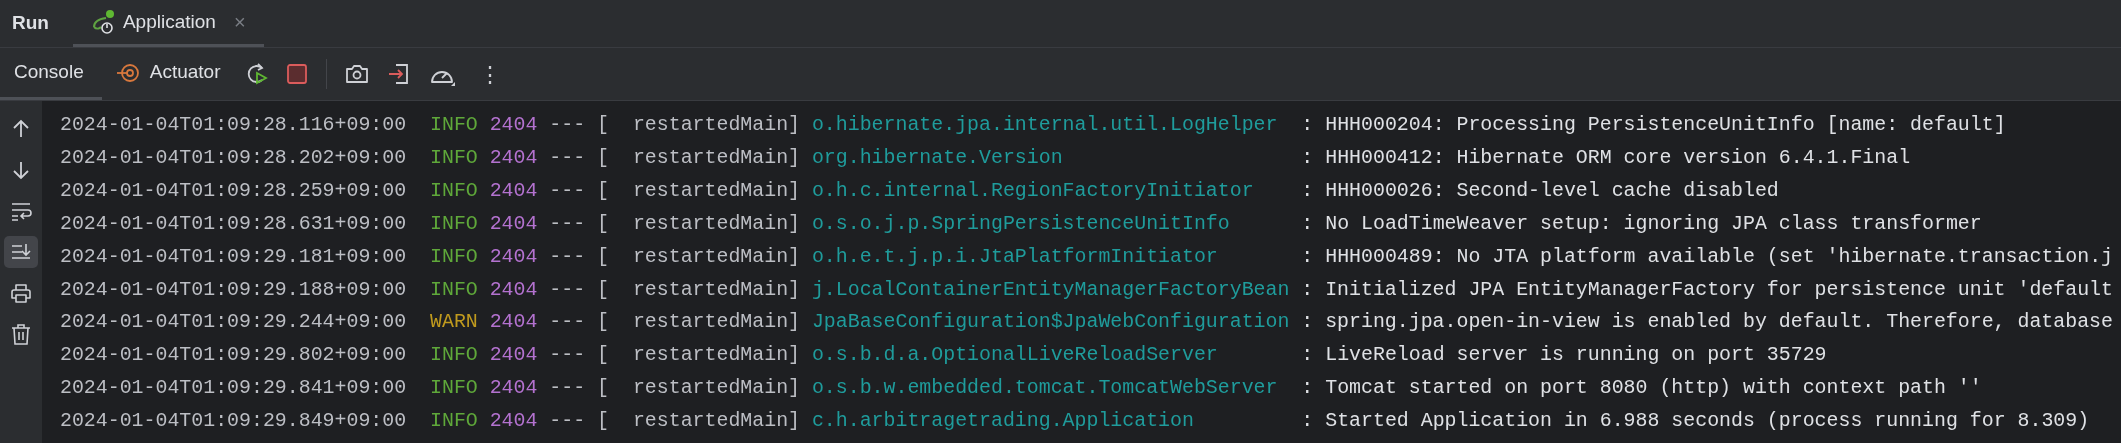  What do you see at coordinates (233, 256) in the screenshot?
I see `log-timestamp: 2024-01-04T01:09:29.181+09:00` at bounding box center [233, 256].